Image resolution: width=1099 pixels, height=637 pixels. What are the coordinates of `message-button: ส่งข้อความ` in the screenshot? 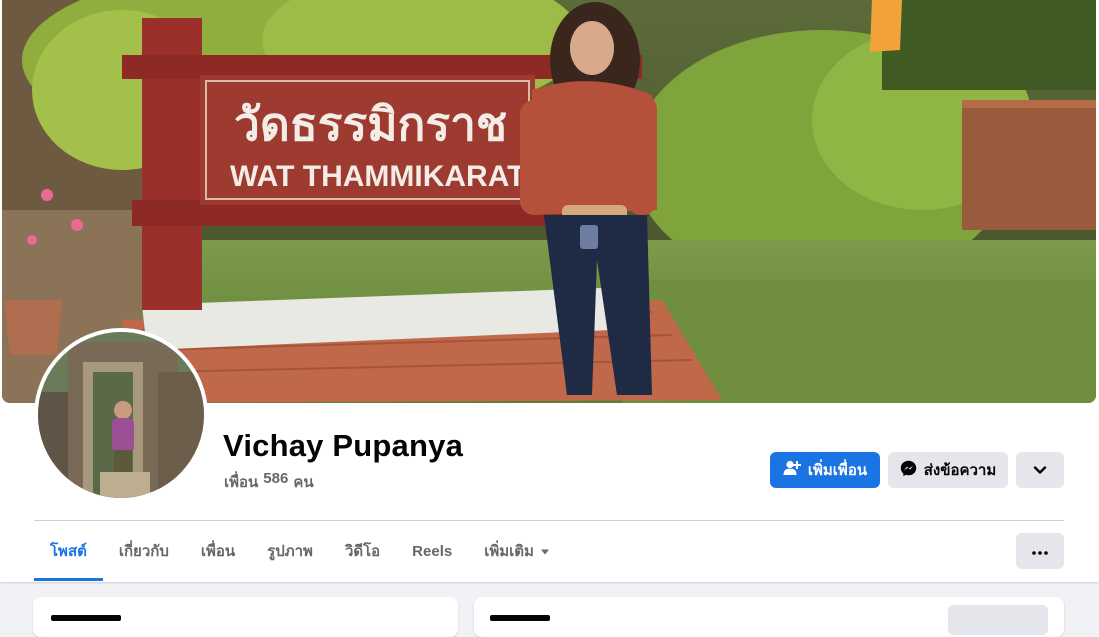 It's located at (948, 470).